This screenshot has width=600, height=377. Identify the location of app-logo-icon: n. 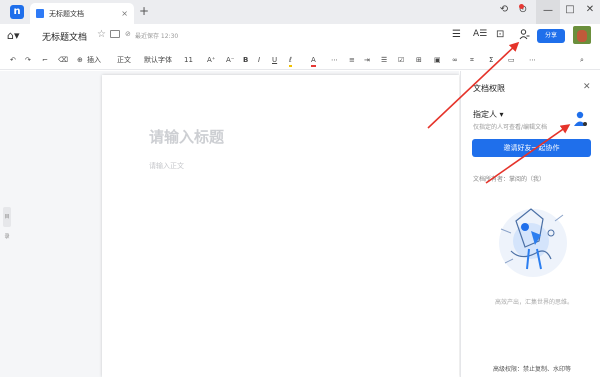
(17, 12).